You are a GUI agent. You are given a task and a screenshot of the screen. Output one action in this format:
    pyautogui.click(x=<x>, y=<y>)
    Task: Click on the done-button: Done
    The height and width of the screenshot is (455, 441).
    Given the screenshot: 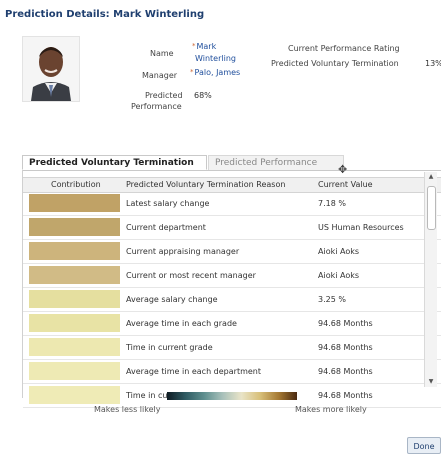 What is the action you would take?
    pyautogui.click(x=424, y=445)
    